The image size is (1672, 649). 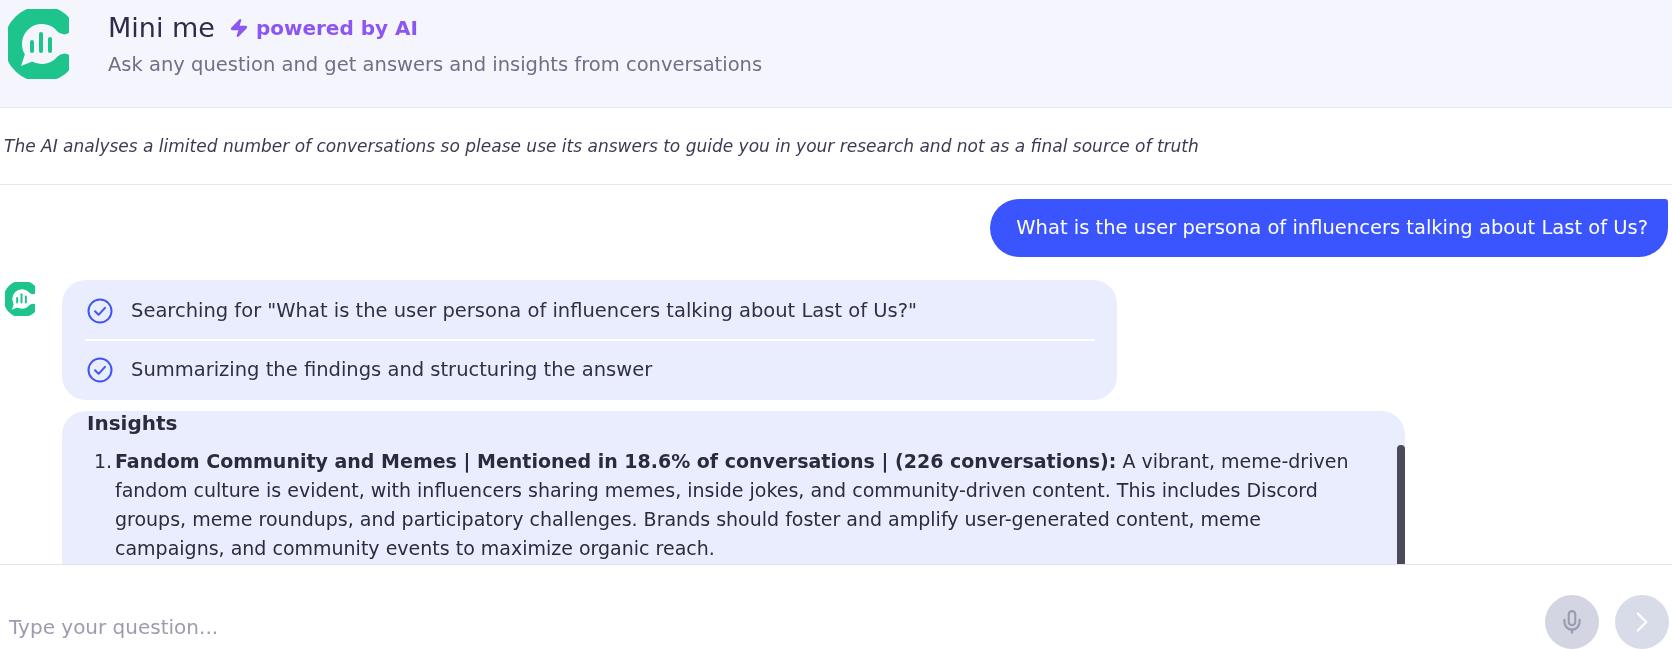 What do you see at coordinates (601, 146) in the screenshot?
I see `disclaimer-text: The AI analyses a limited number of conversations so please use its answers to guide you in your research and not as a final source of truth` at bounding box center [601, 146].